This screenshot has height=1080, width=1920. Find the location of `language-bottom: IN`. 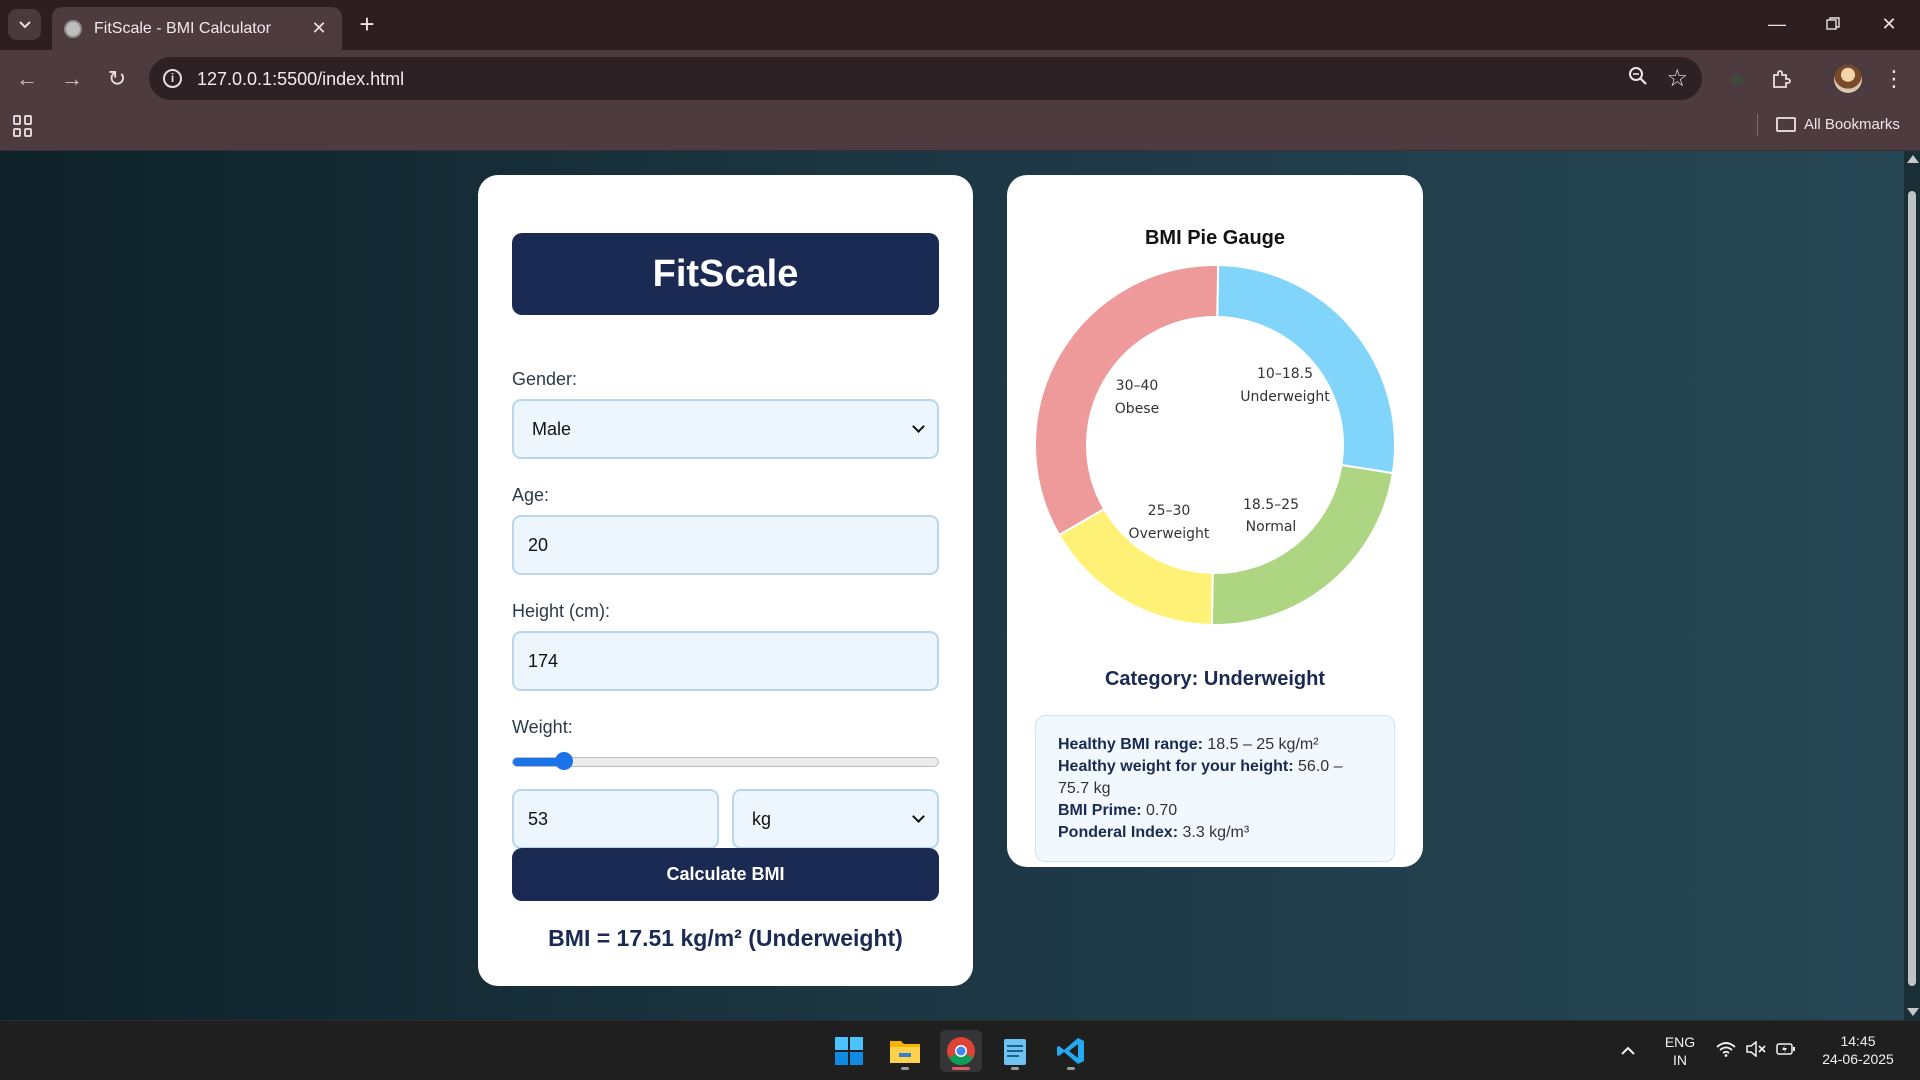

language-bottom: IN is located at coordinates (1680, 1060).